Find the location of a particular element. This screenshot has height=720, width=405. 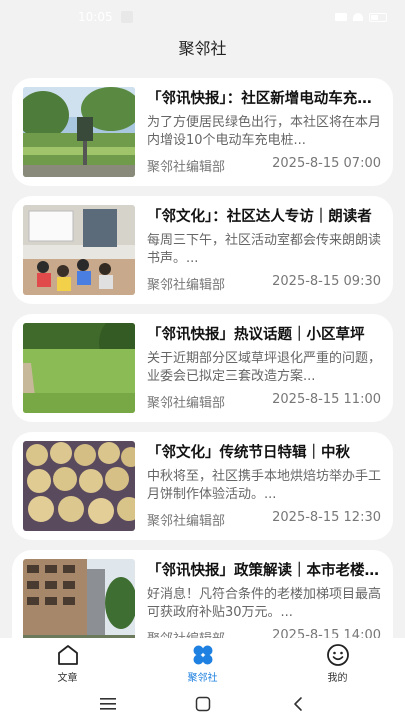

status-left: 10:05 is located at coordinates (105, 17).